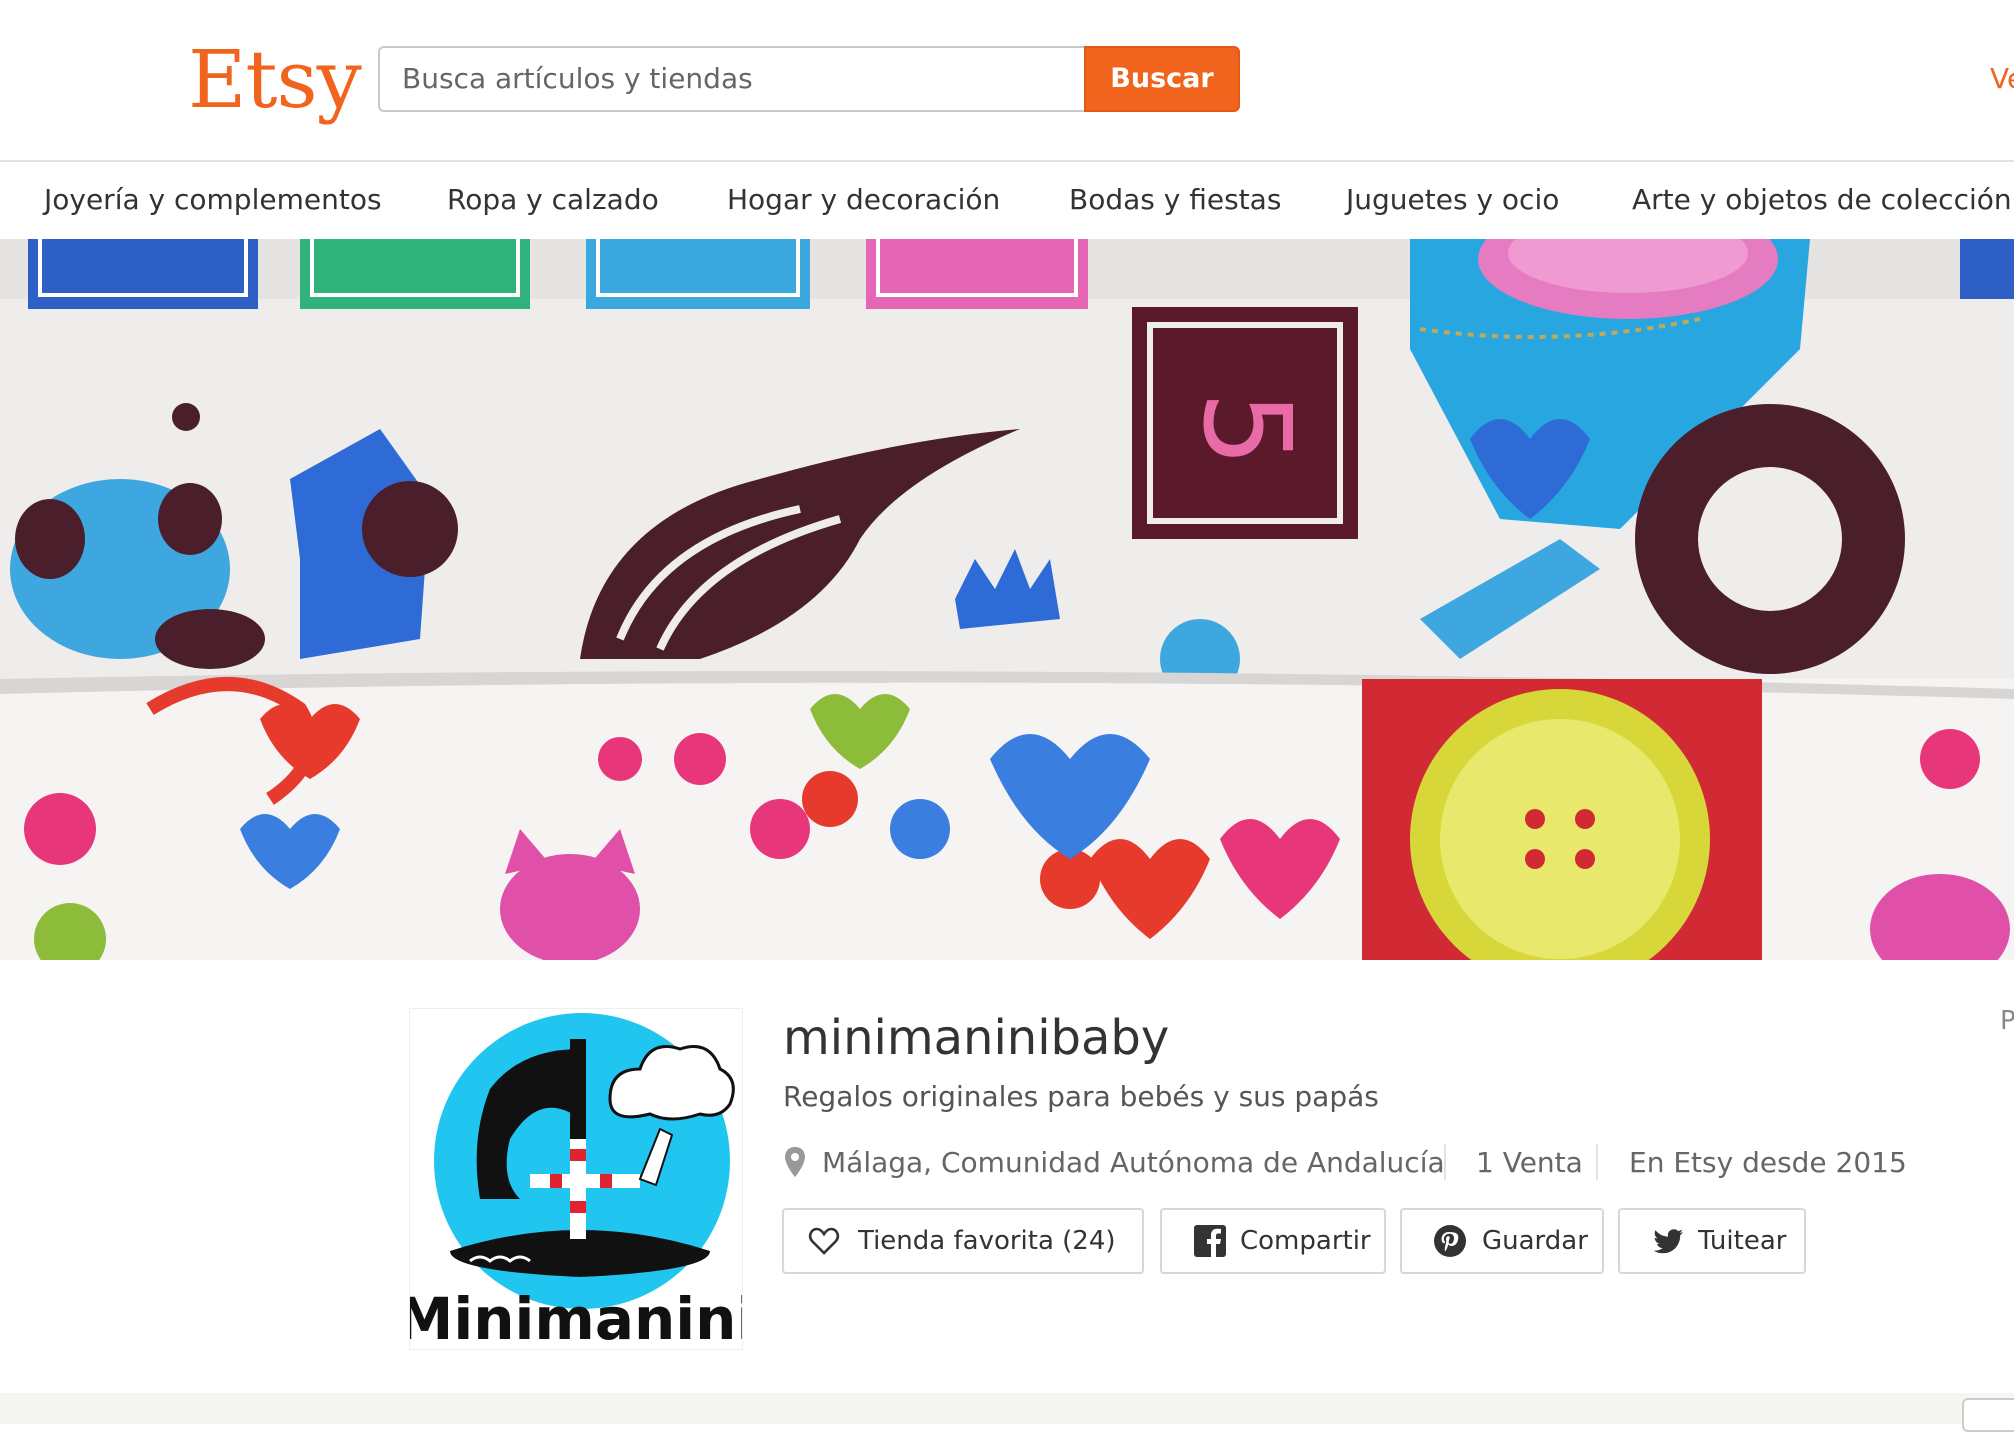 Image resolution: width=2014 pixels, height=1432 pixels. I want to click on category-clothing: Ropa y calzado, so click(553, 200).